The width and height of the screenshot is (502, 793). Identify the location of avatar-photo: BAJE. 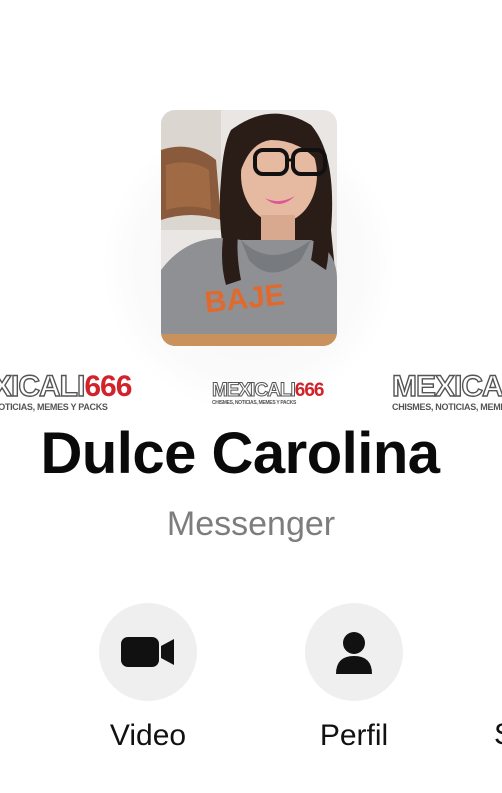
(249, 228).